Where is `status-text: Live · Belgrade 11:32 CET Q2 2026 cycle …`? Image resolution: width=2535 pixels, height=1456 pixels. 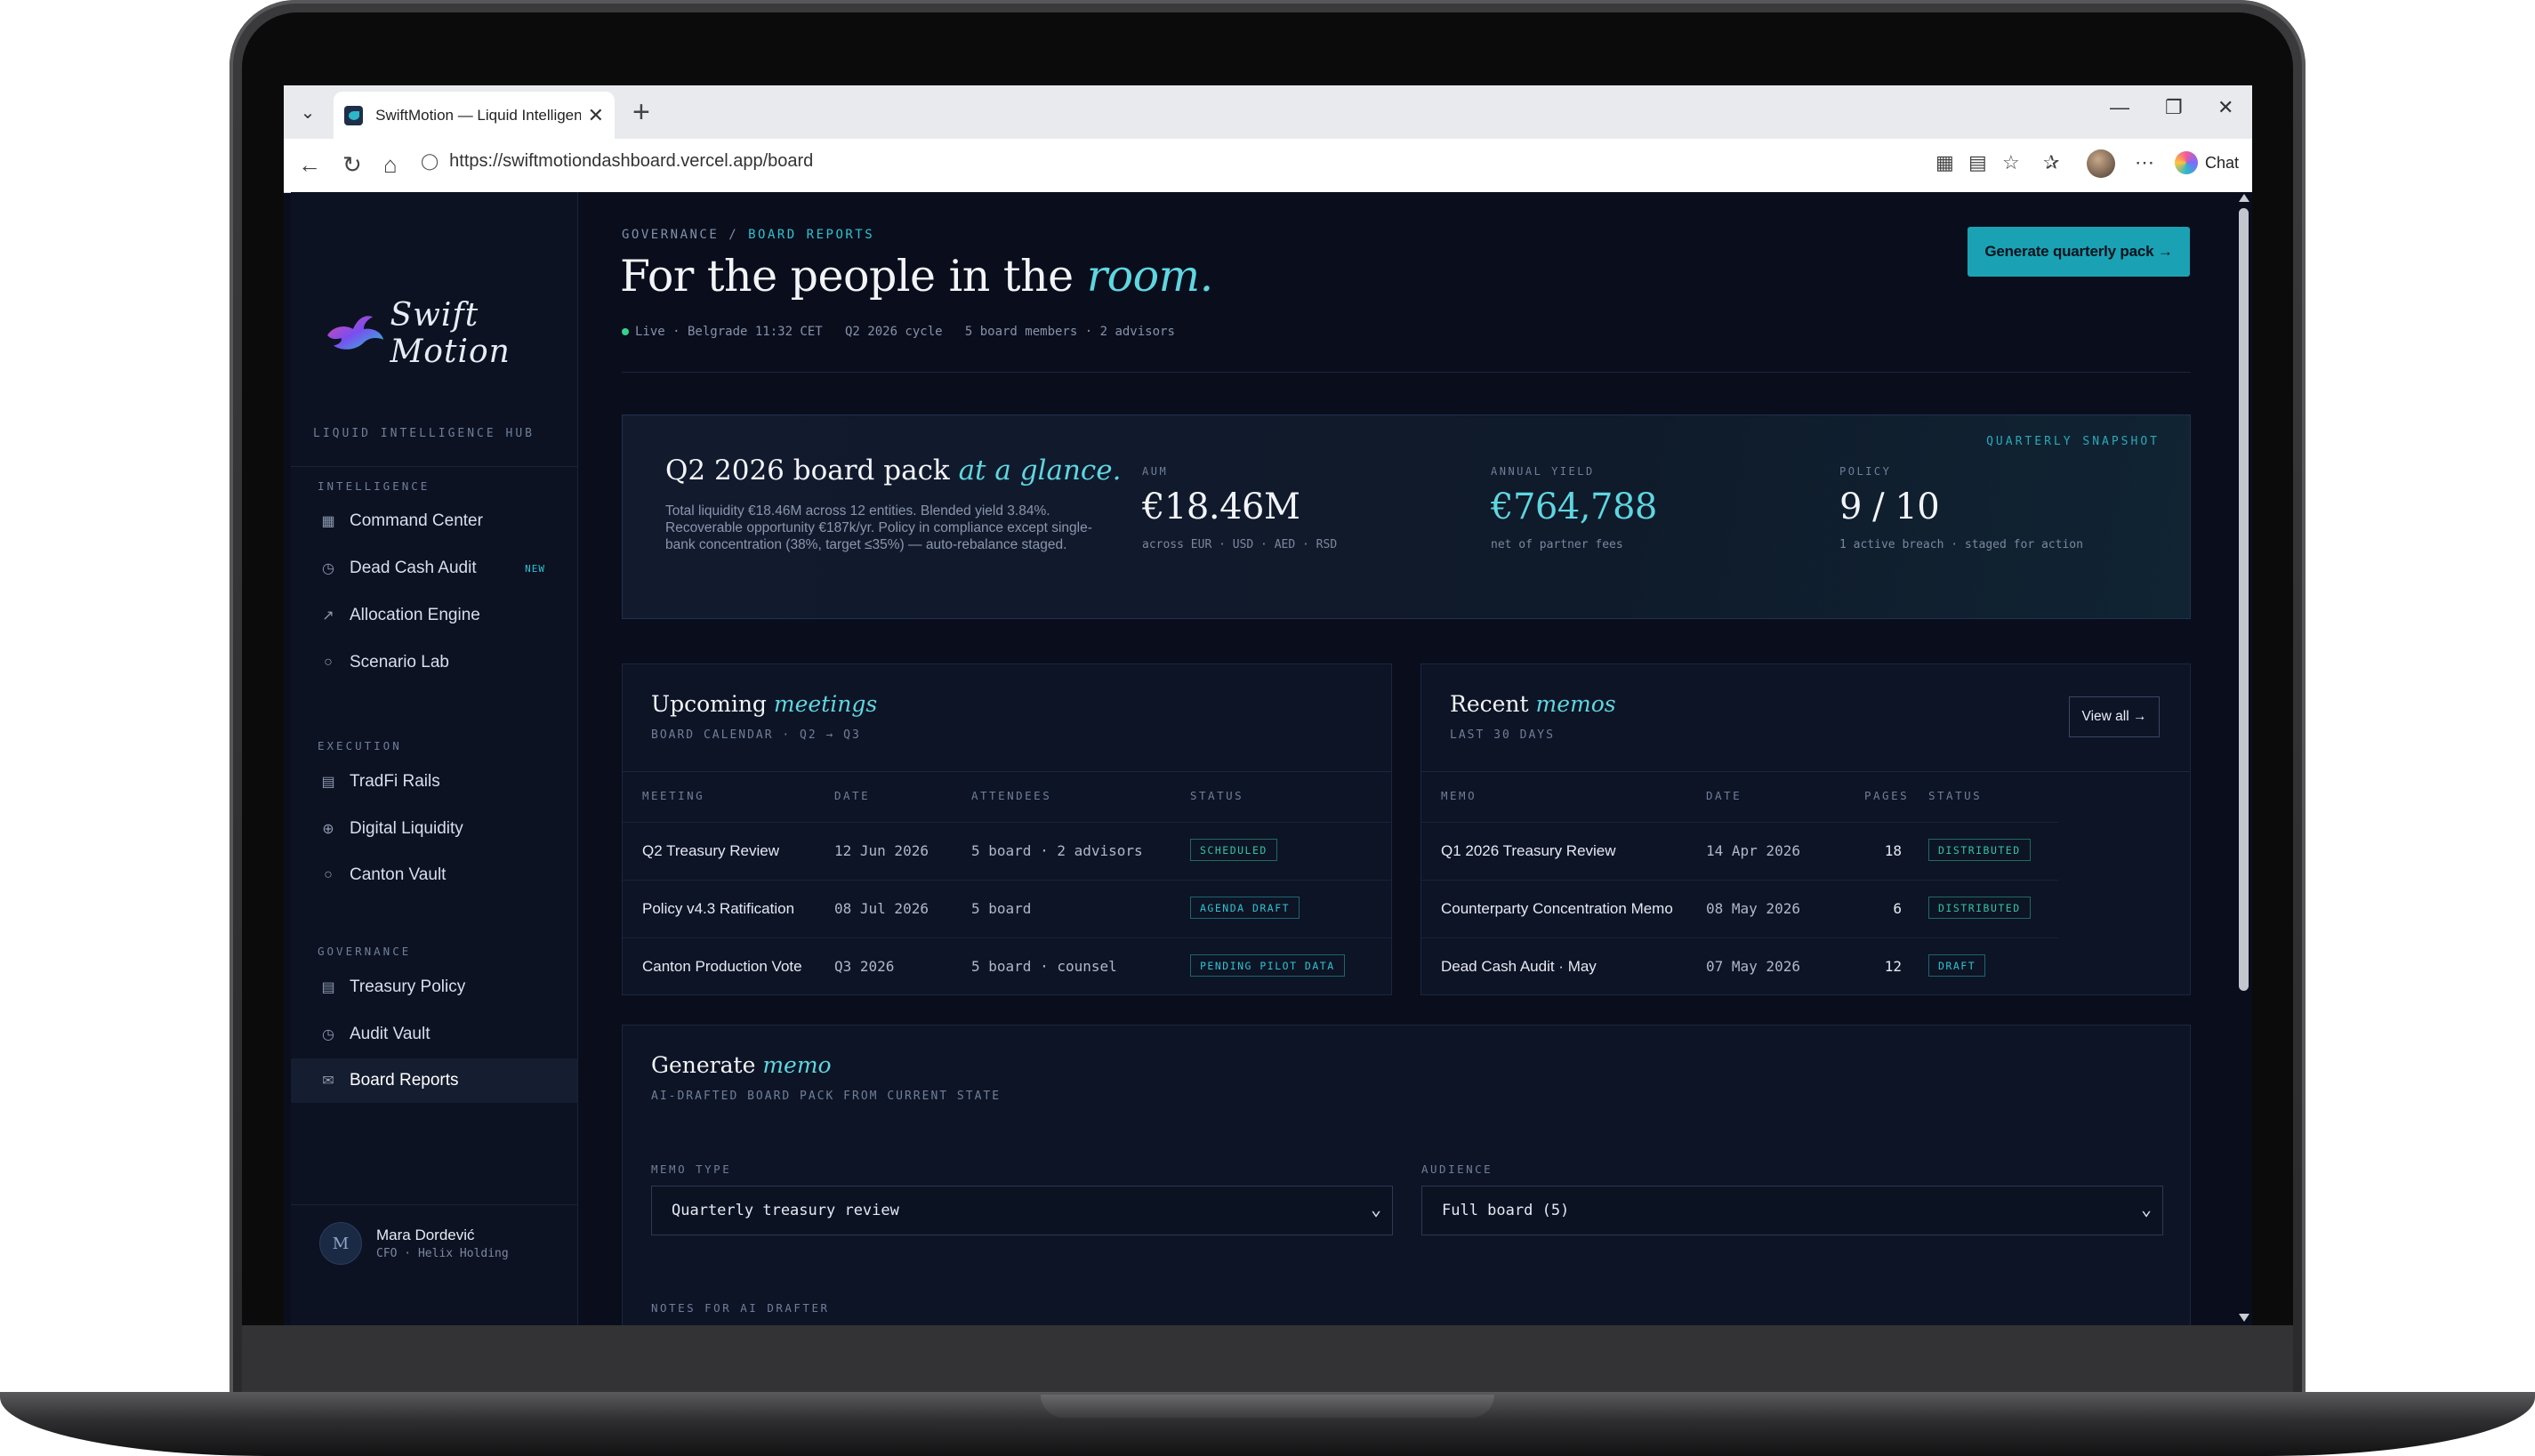 status-text: Live · Belgrade 11:32 CET Q2 2026 cycle … is located at coordinates (905, 332).